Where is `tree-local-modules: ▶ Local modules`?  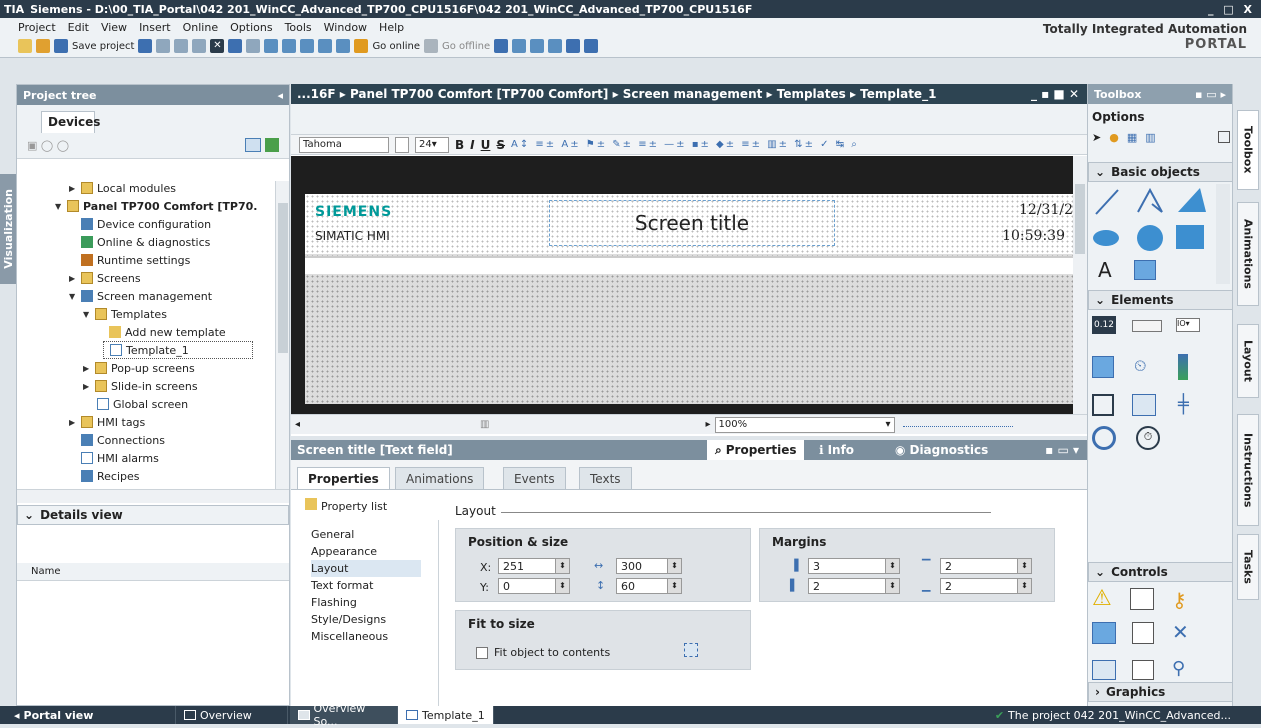
tree-local-modules: ▶ Local modules is located at coordinates (122, 188).